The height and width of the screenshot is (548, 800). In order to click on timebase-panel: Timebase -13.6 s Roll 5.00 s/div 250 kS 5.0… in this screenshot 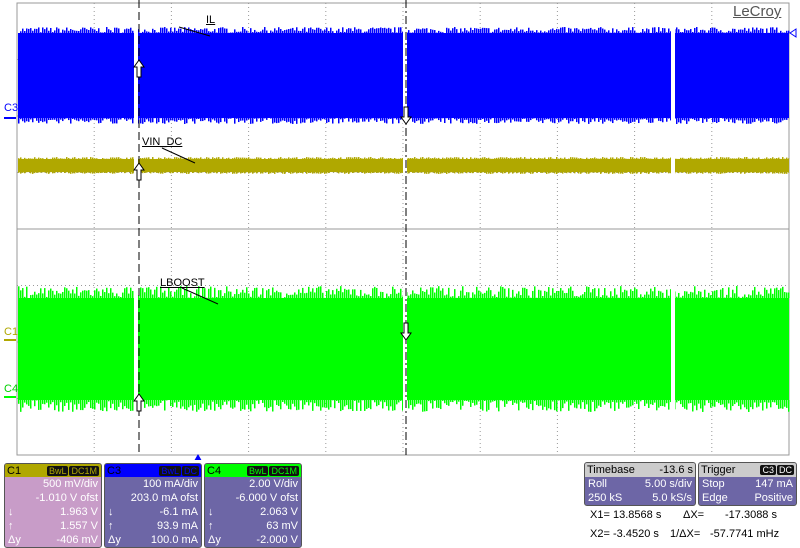, I will do `click(640, 484)`.